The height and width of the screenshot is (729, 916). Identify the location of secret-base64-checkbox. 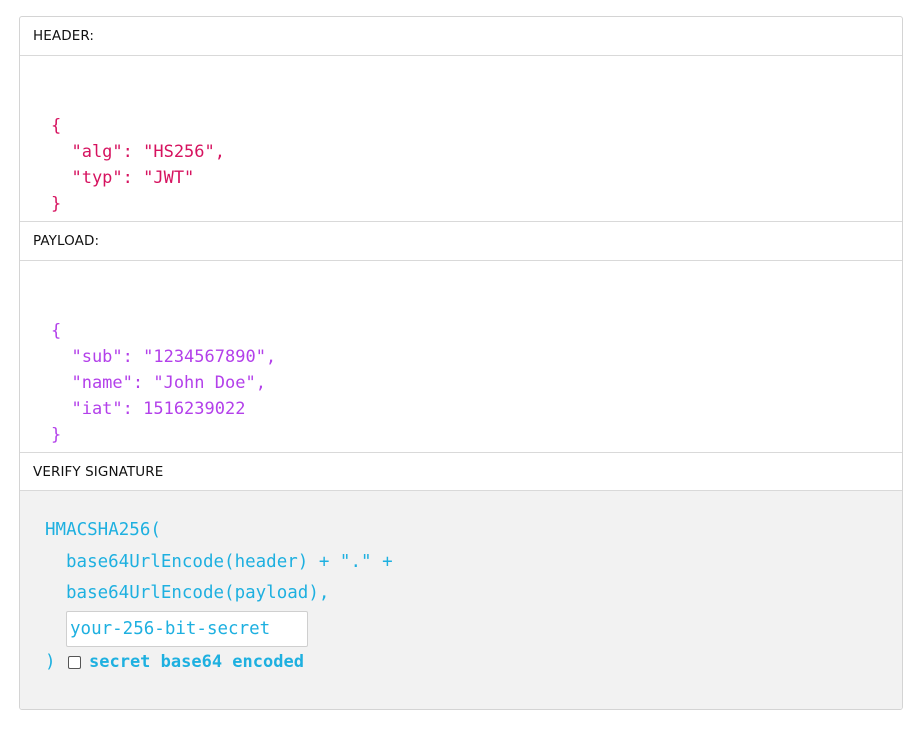
(74, 662).